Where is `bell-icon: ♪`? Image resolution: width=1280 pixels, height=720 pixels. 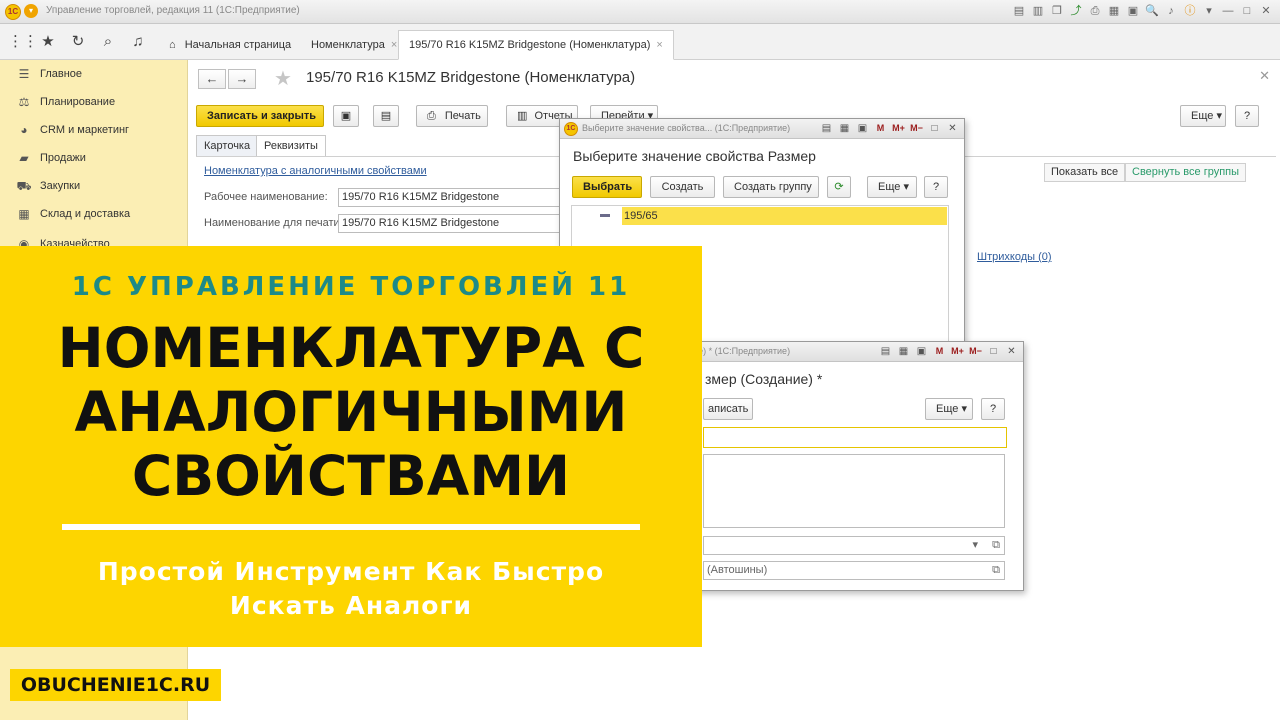 bell-icon: ♪ is located at coordinates (1171, 11).